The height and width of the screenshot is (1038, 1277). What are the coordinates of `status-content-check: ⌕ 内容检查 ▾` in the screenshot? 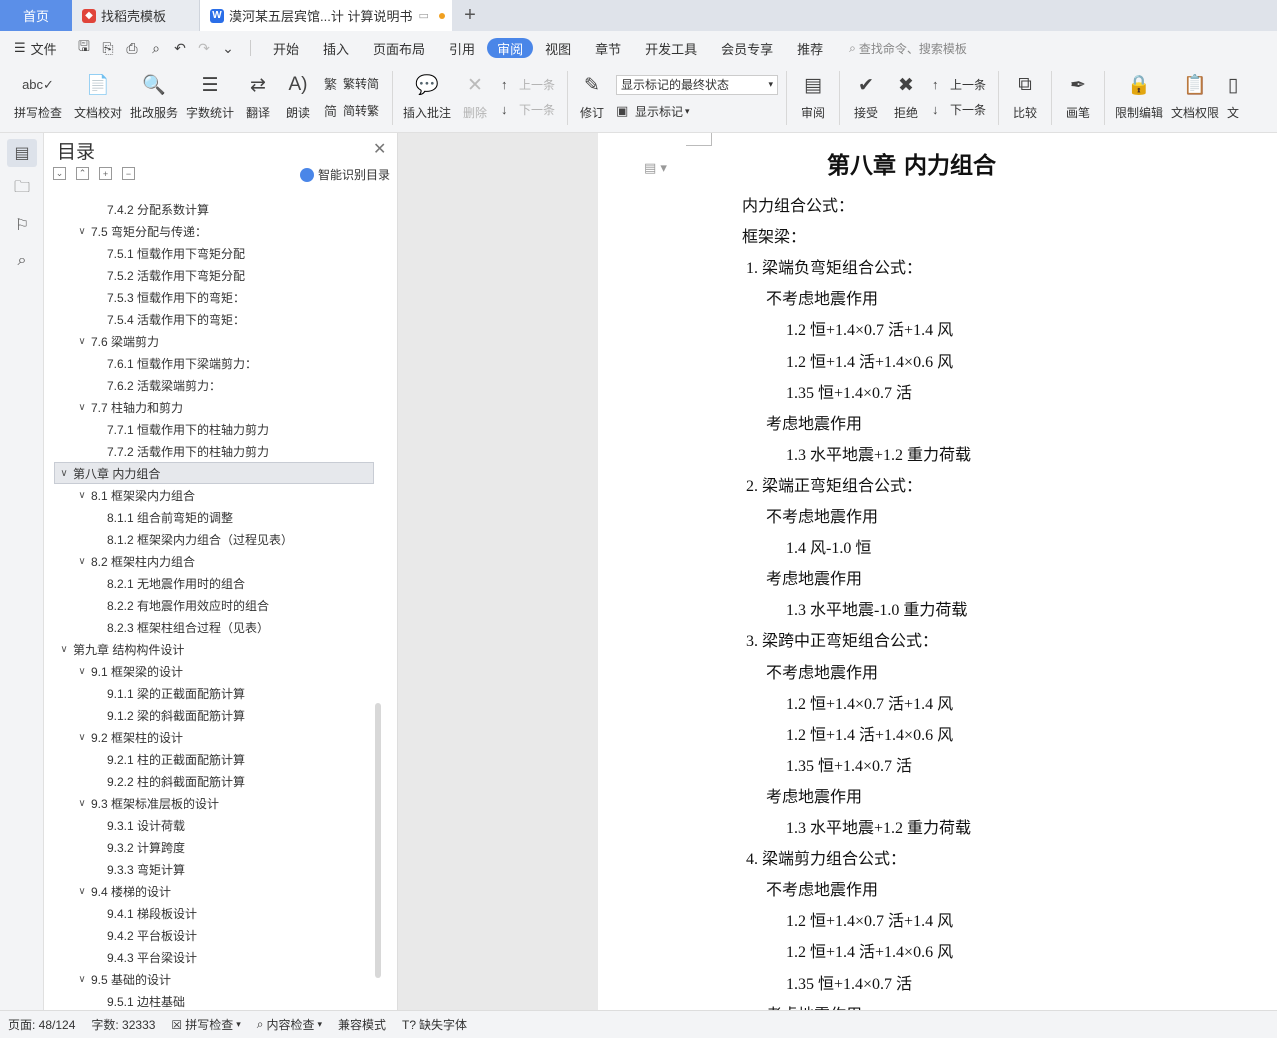 It's located at (289, 1024).